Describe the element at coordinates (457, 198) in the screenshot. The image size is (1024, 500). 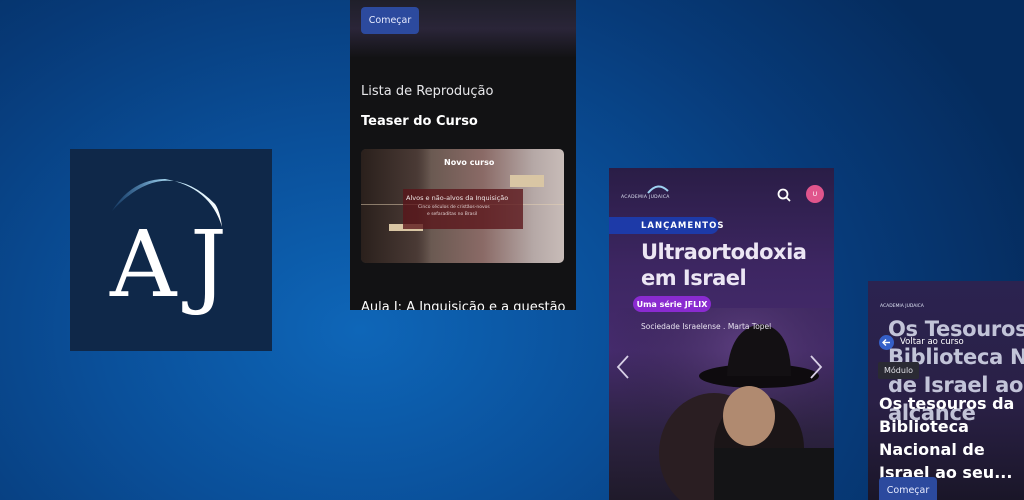
I see `thumbnail-headline: Alvos e não-alvos da Inquisição` at that location.